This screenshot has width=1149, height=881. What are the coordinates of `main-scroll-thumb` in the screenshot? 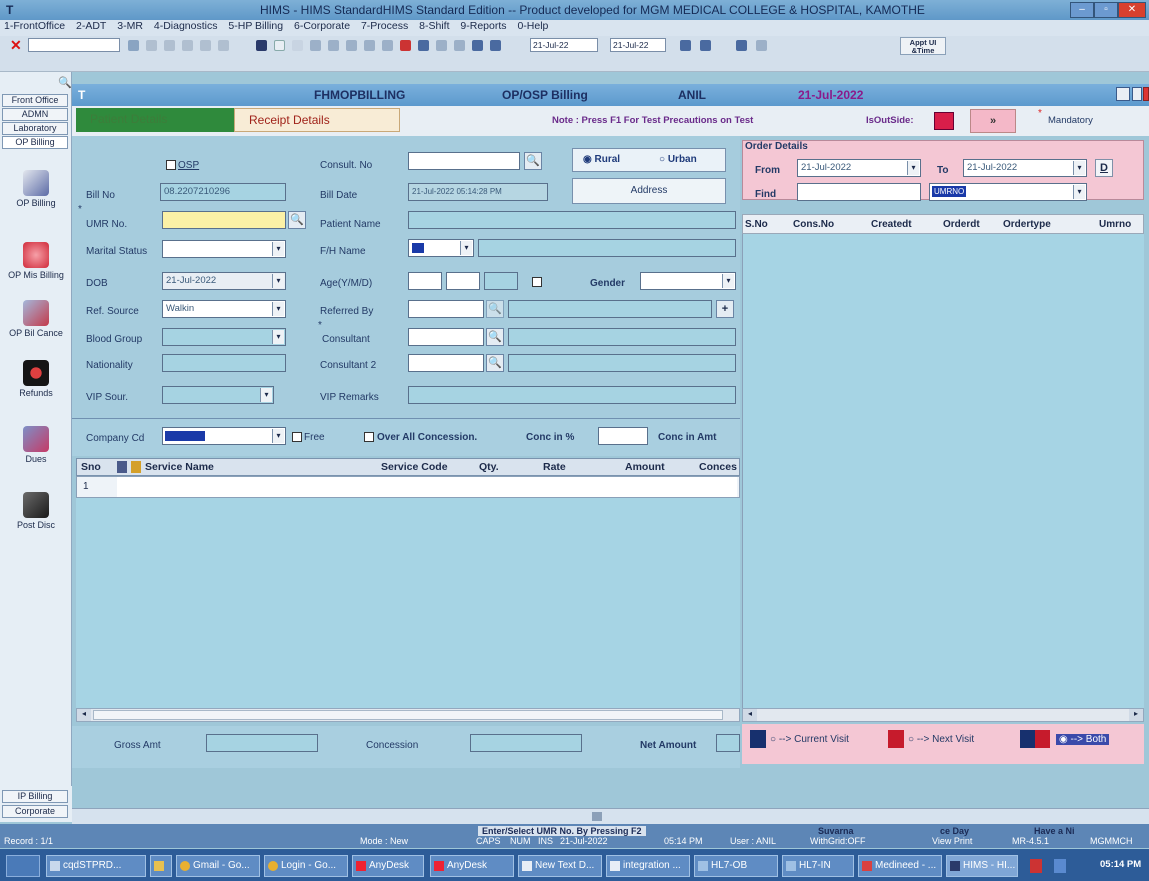 It's located at (597, 816).